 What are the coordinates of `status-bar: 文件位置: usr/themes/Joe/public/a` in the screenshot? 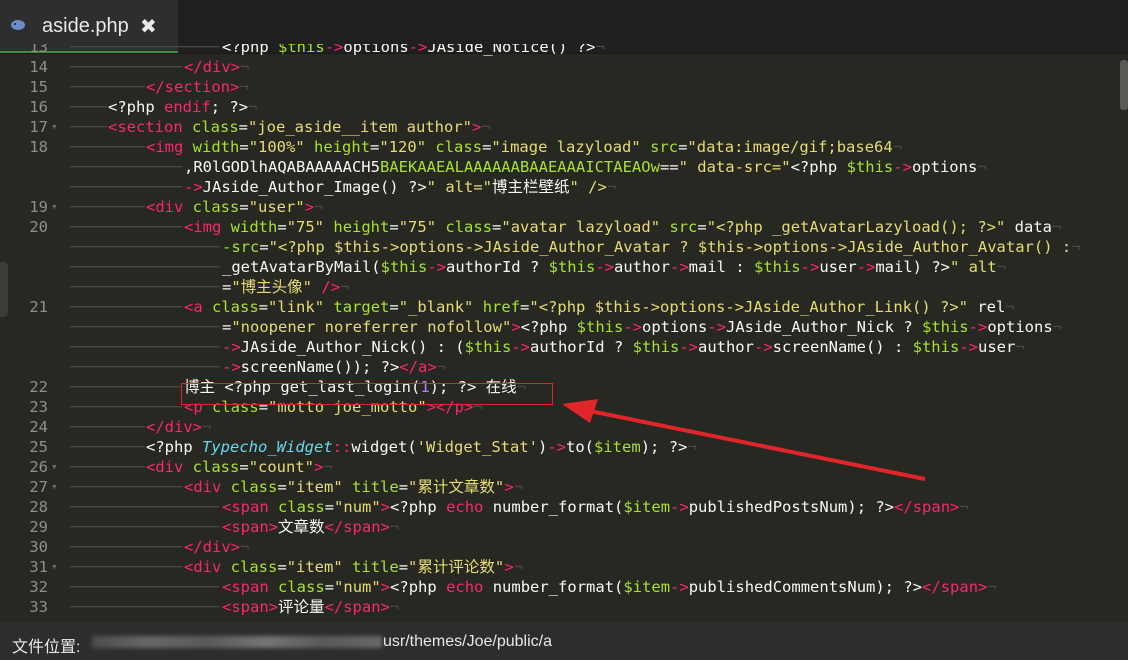 It's located at (564, 641).